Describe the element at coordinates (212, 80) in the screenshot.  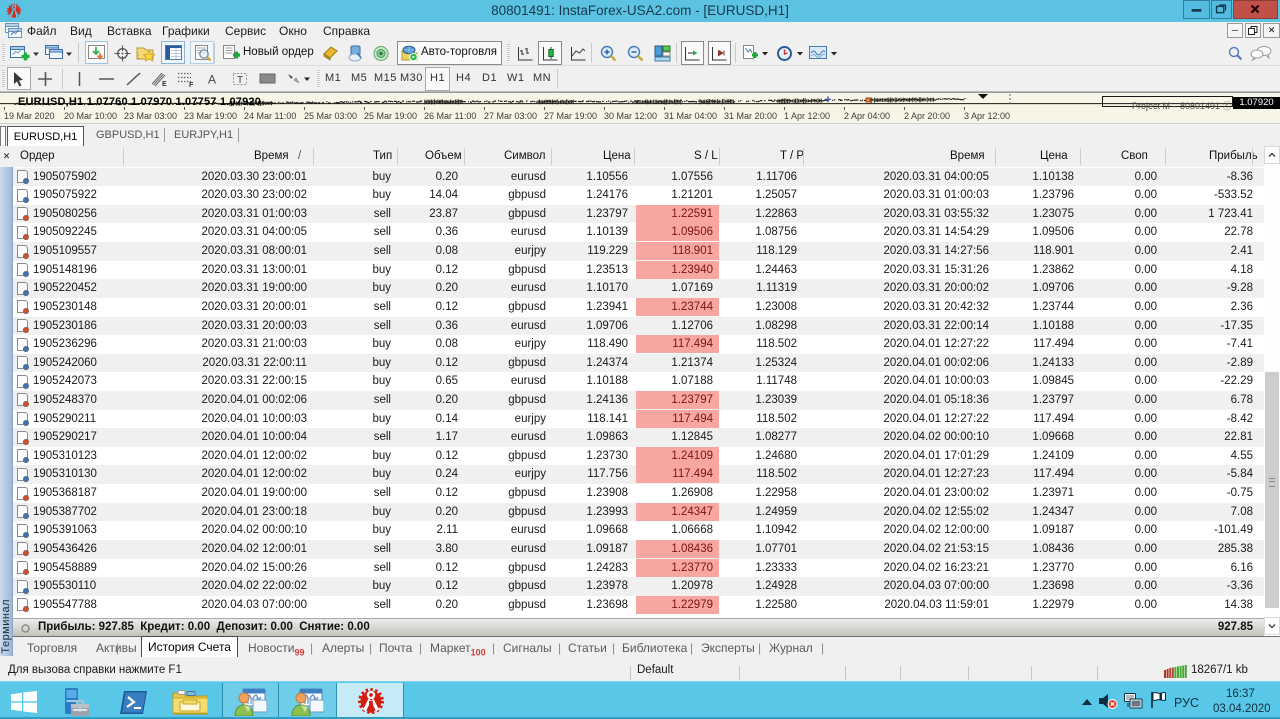
I see `svg-text: A` at that location.